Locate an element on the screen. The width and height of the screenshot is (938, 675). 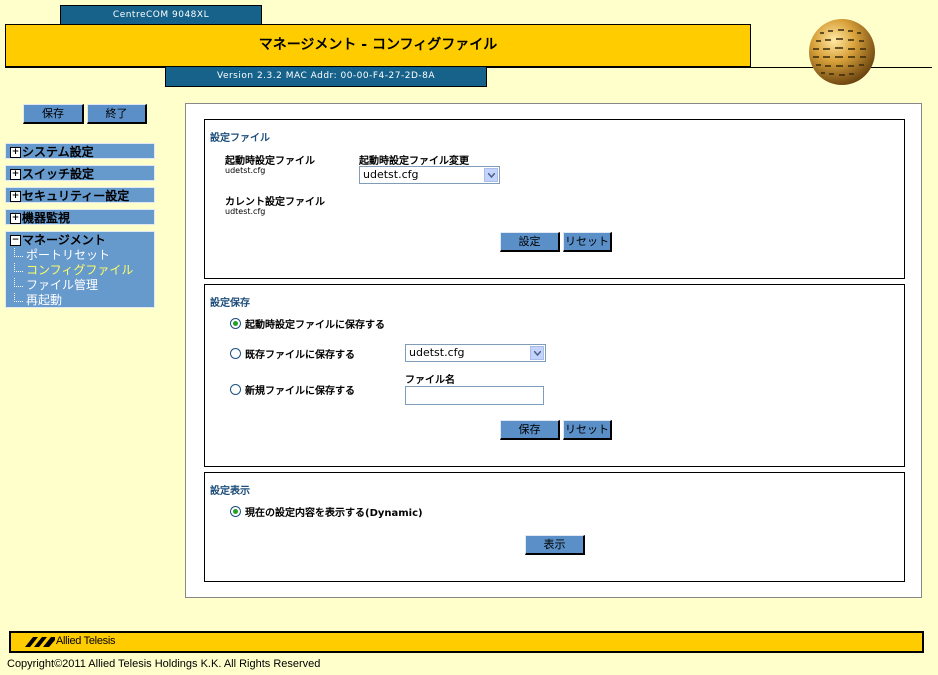
nav-sub-label: 再起動 is located at coordinates (44, 300).